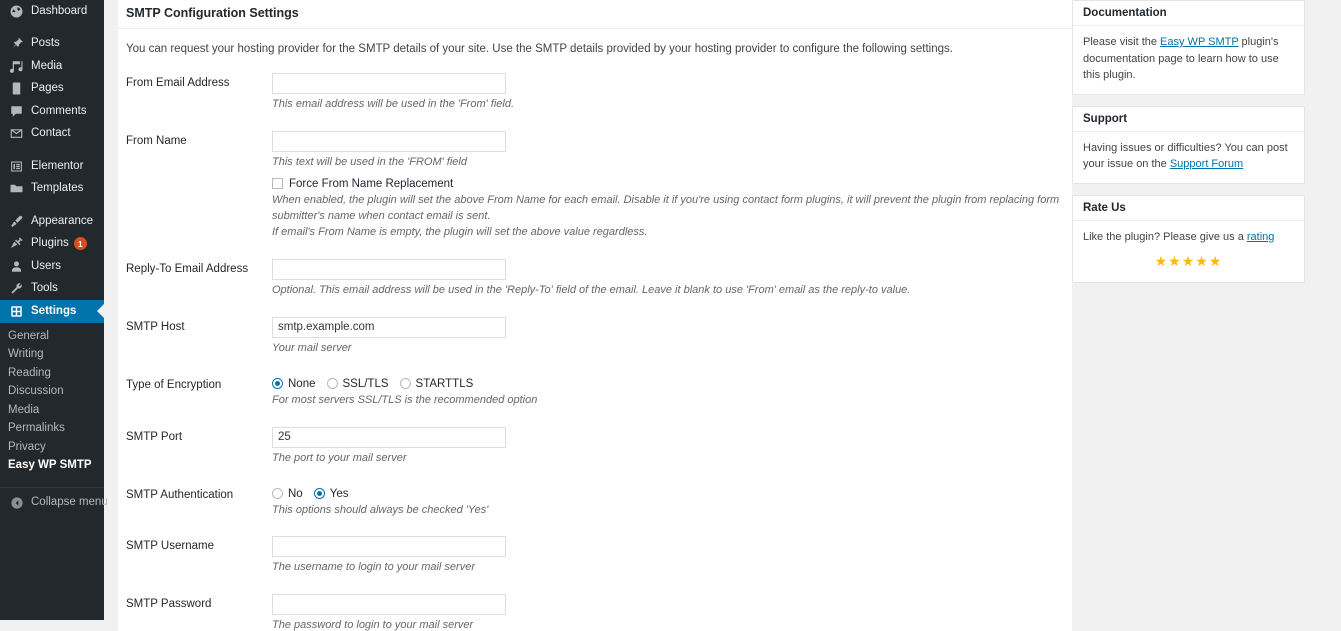 This screenshot has height=631, width=1341. What do you see at coordinates (389, 437) in the screenshot?
I see `smtp-port-input` at bounding box center [389, 437].